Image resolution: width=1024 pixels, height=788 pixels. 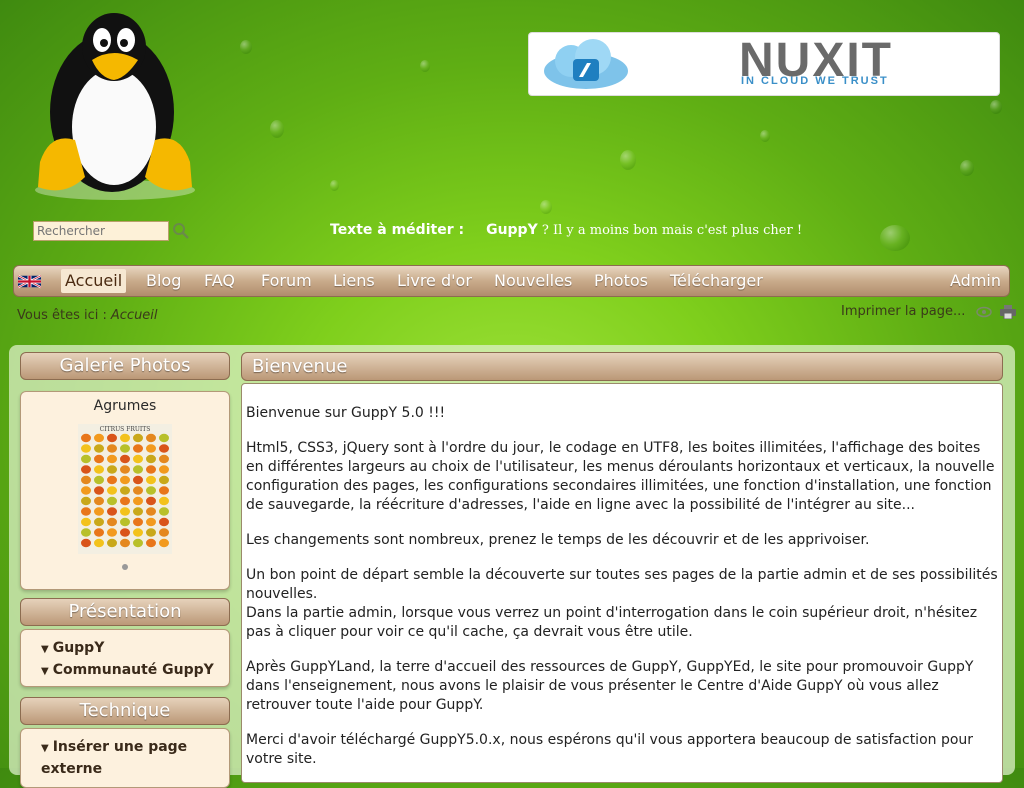 What do you see at coordinates (94, 281) in the screenshot?
I see `menu-item-accueil: Accueil` at bounding box center [94, 281].